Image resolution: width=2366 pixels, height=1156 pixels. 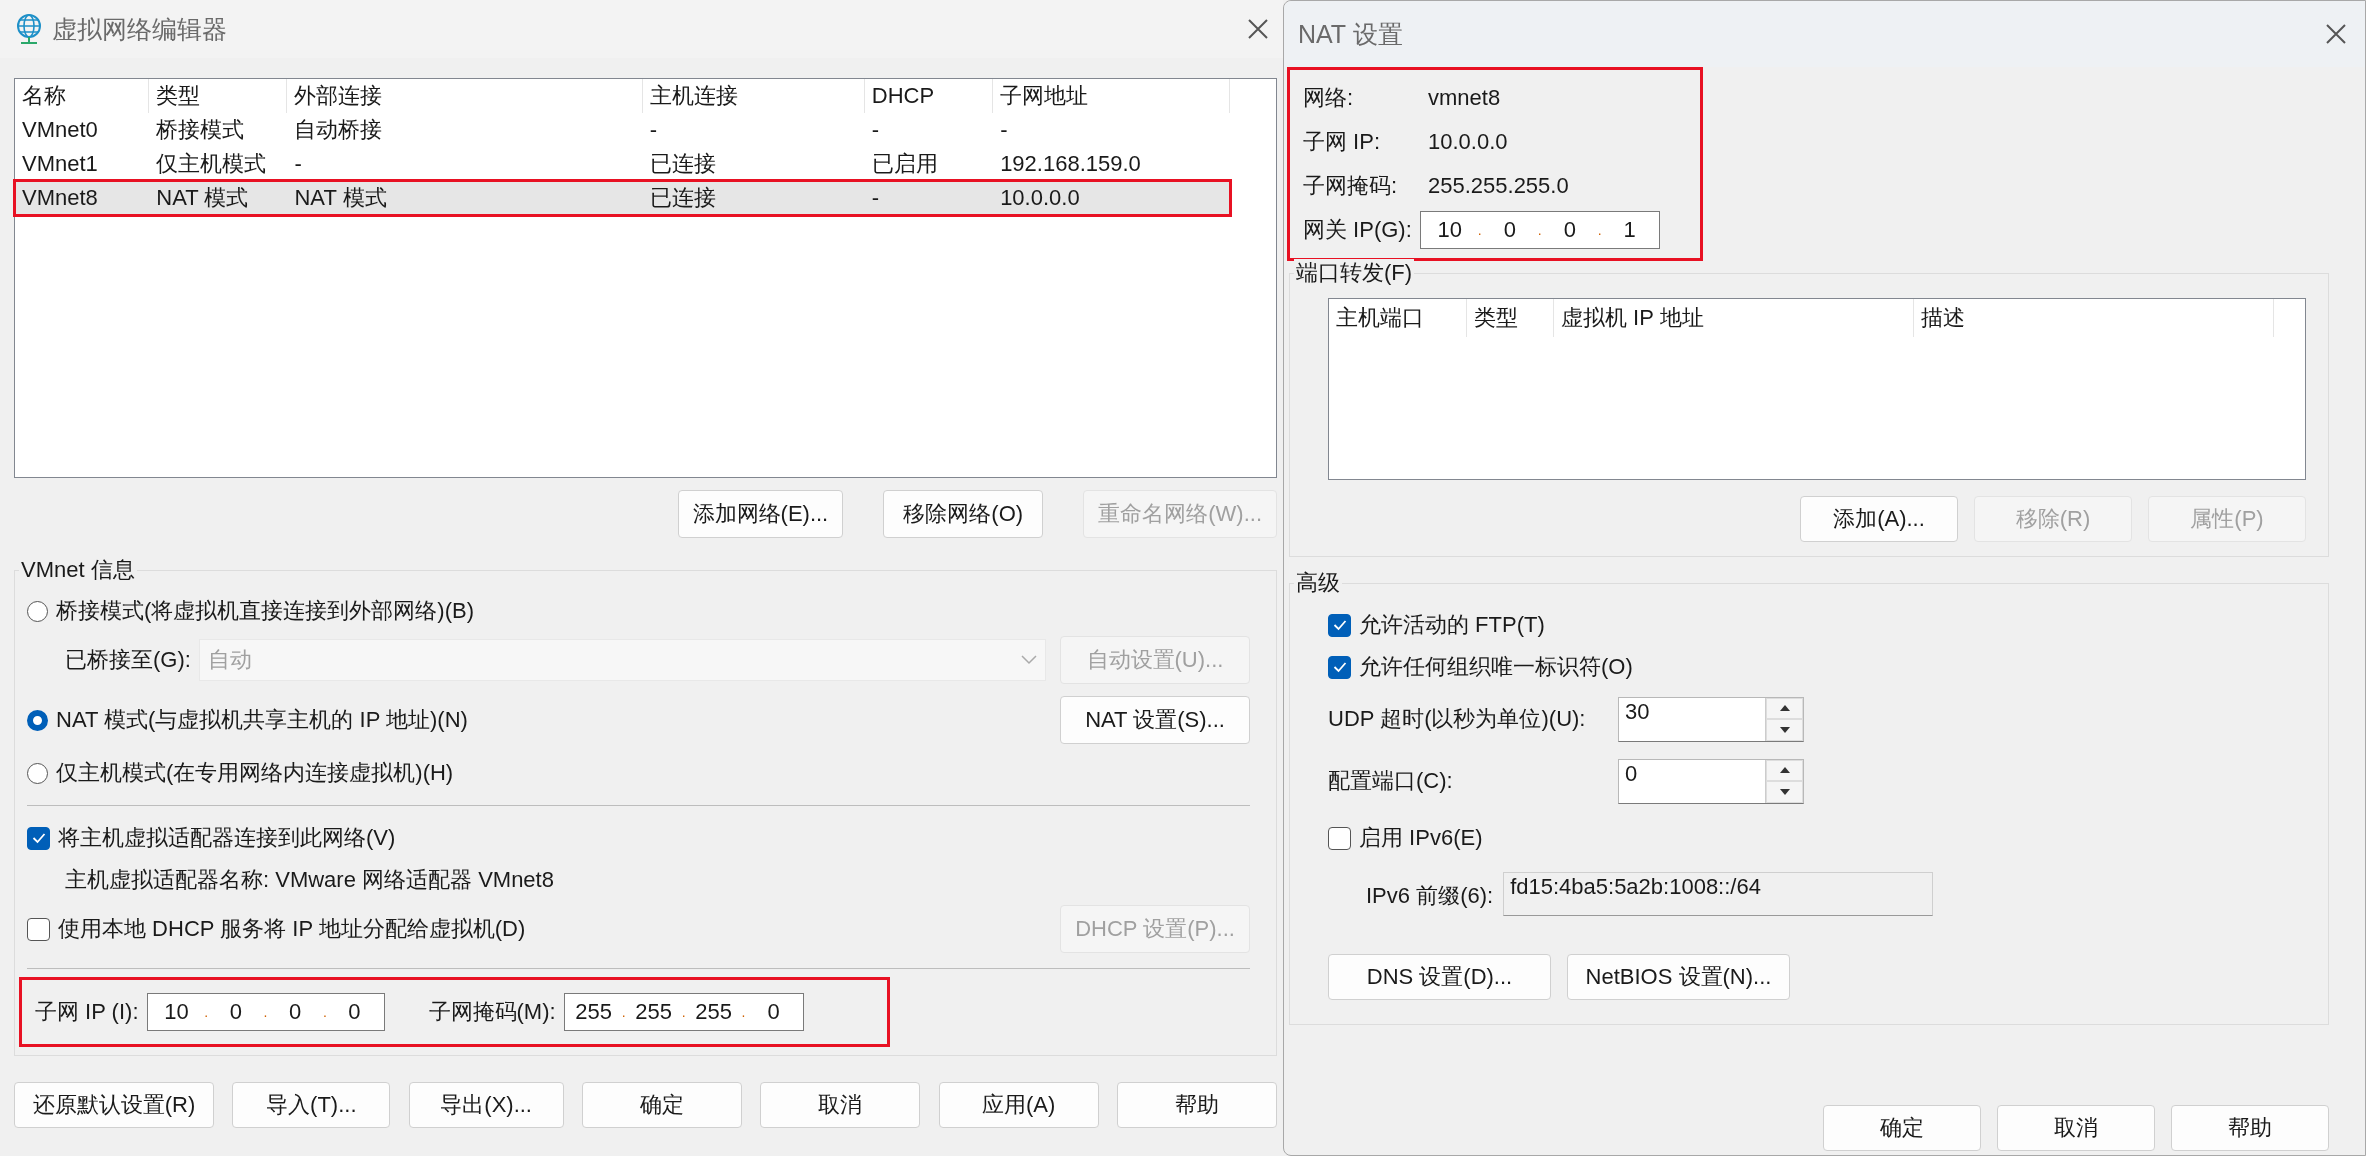 I want to click on window-title: 虚拟网络编辑器, so click(x=140, y=29).